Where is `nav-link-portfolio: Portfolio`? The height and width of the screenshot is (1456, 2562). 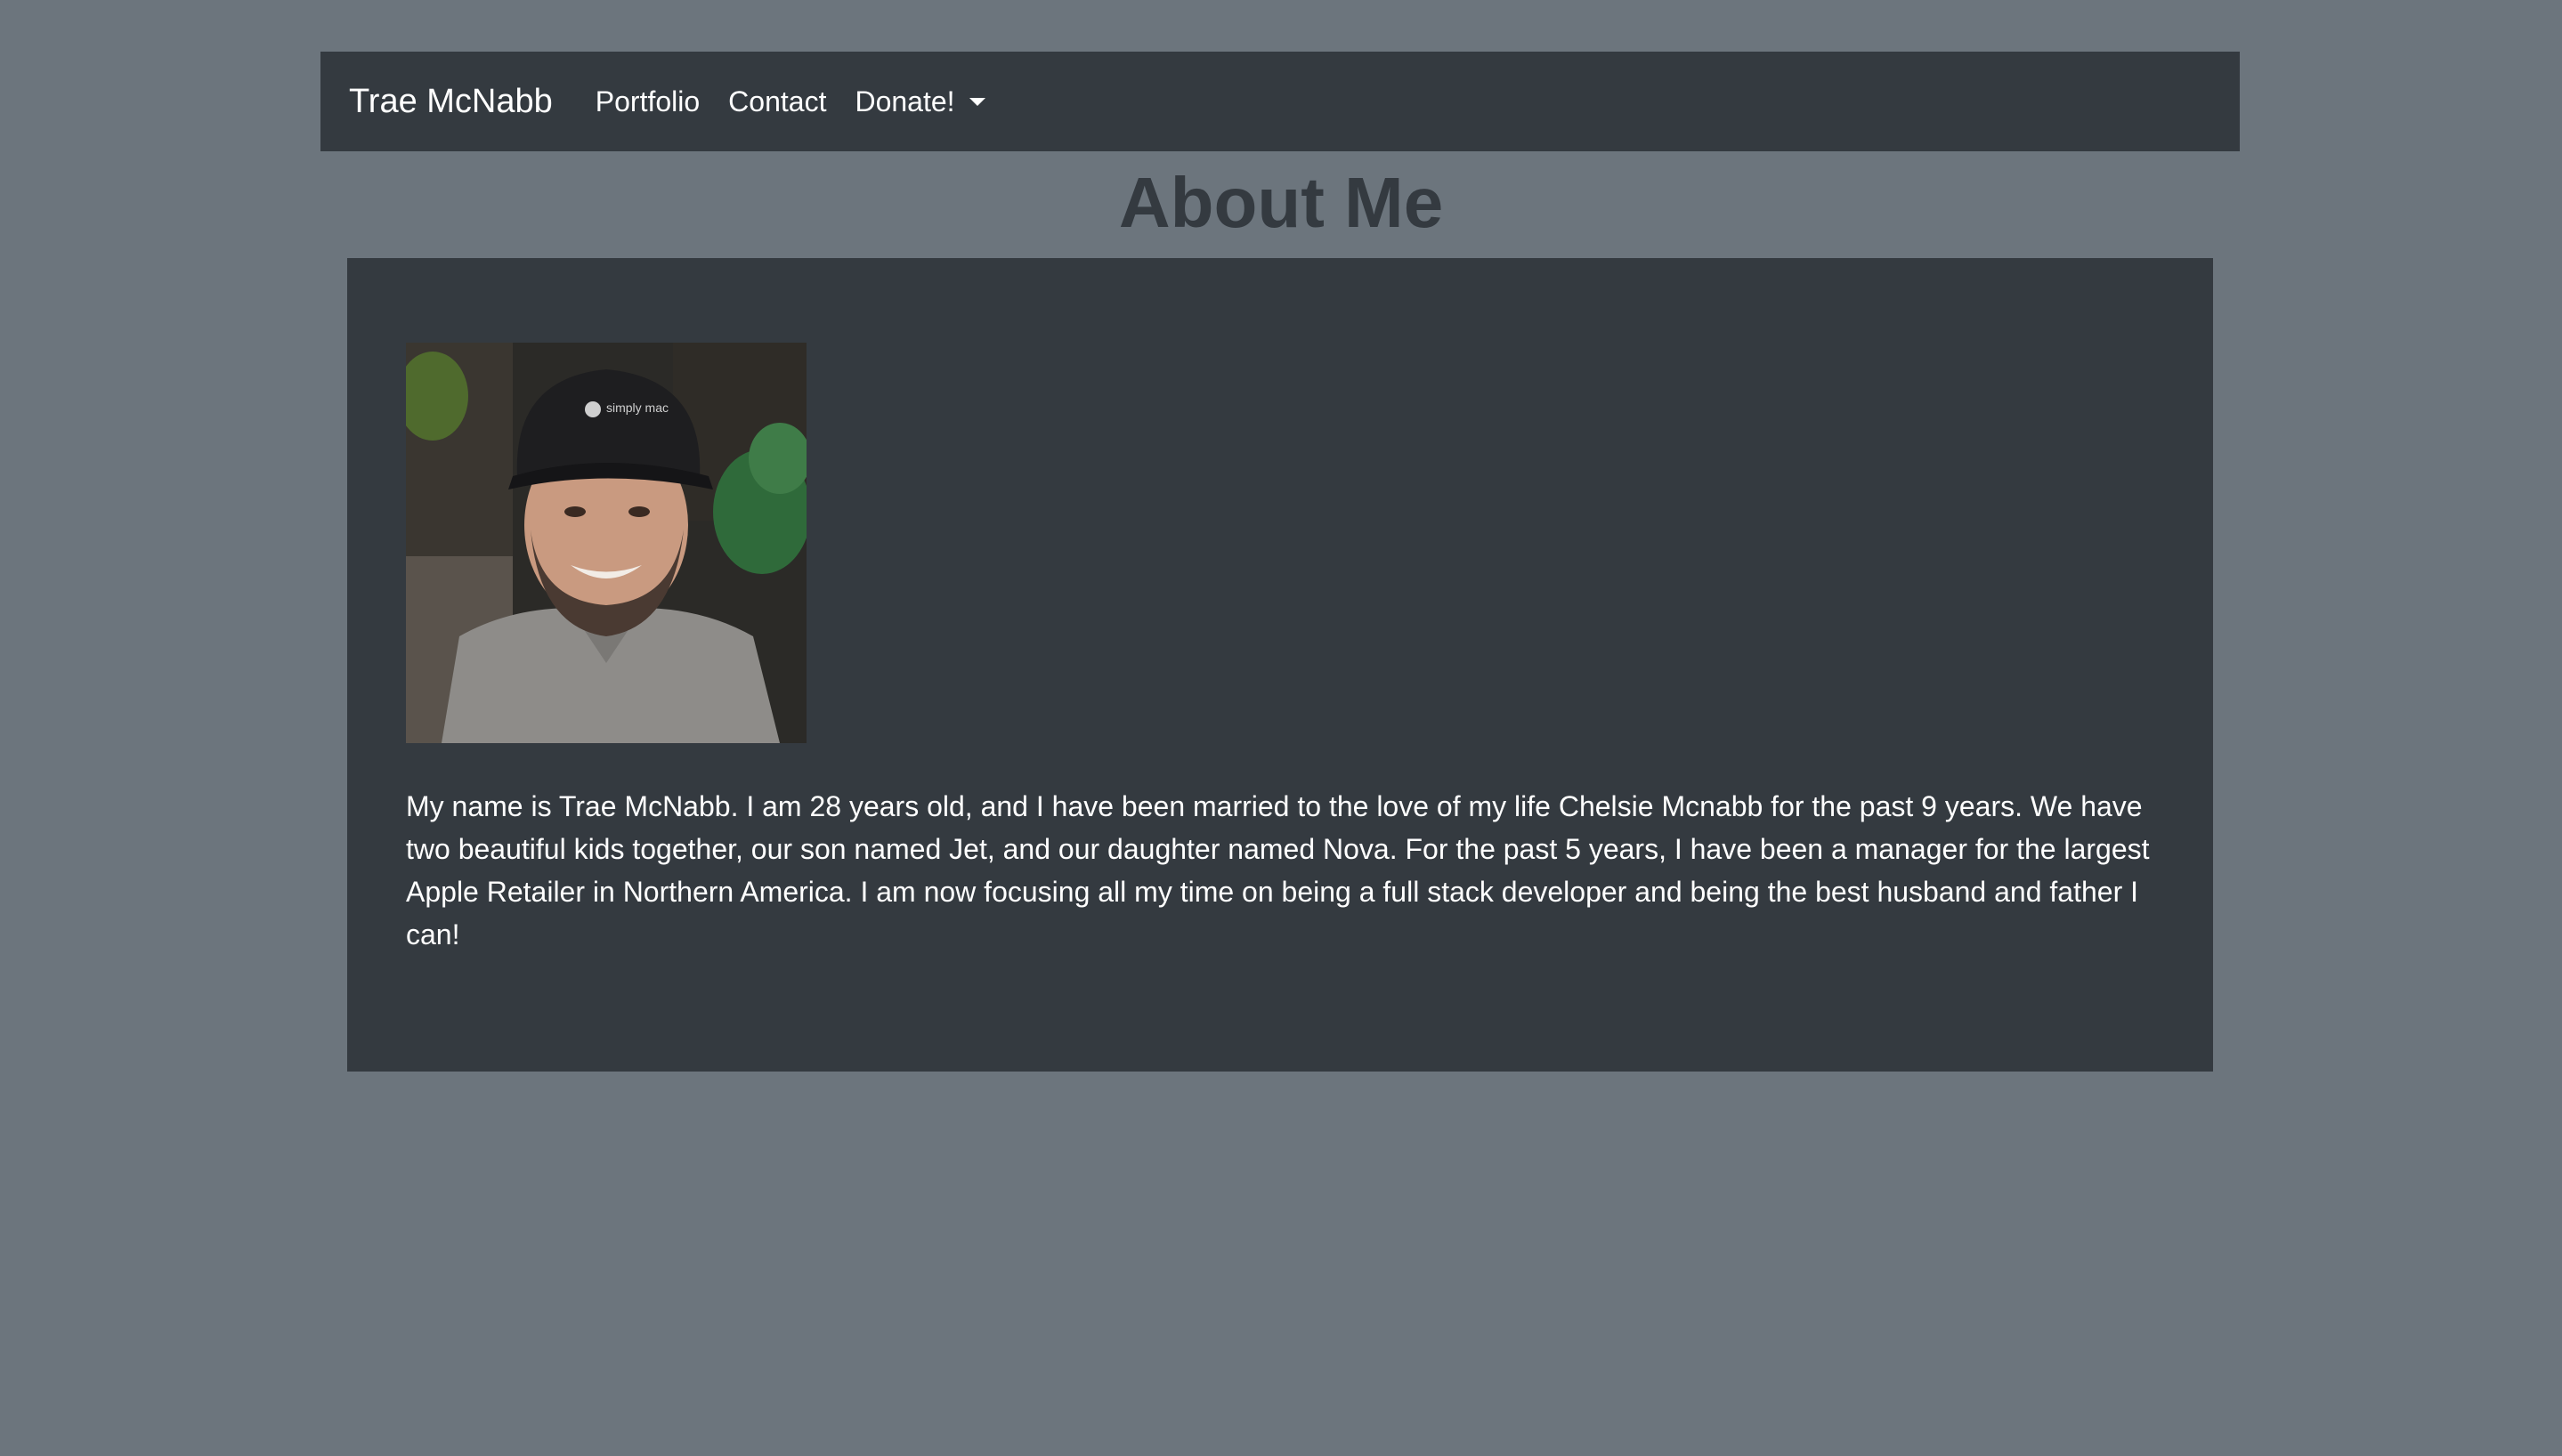 nav-link-portfolio: Portfolio is located at coordinates (648, 101).